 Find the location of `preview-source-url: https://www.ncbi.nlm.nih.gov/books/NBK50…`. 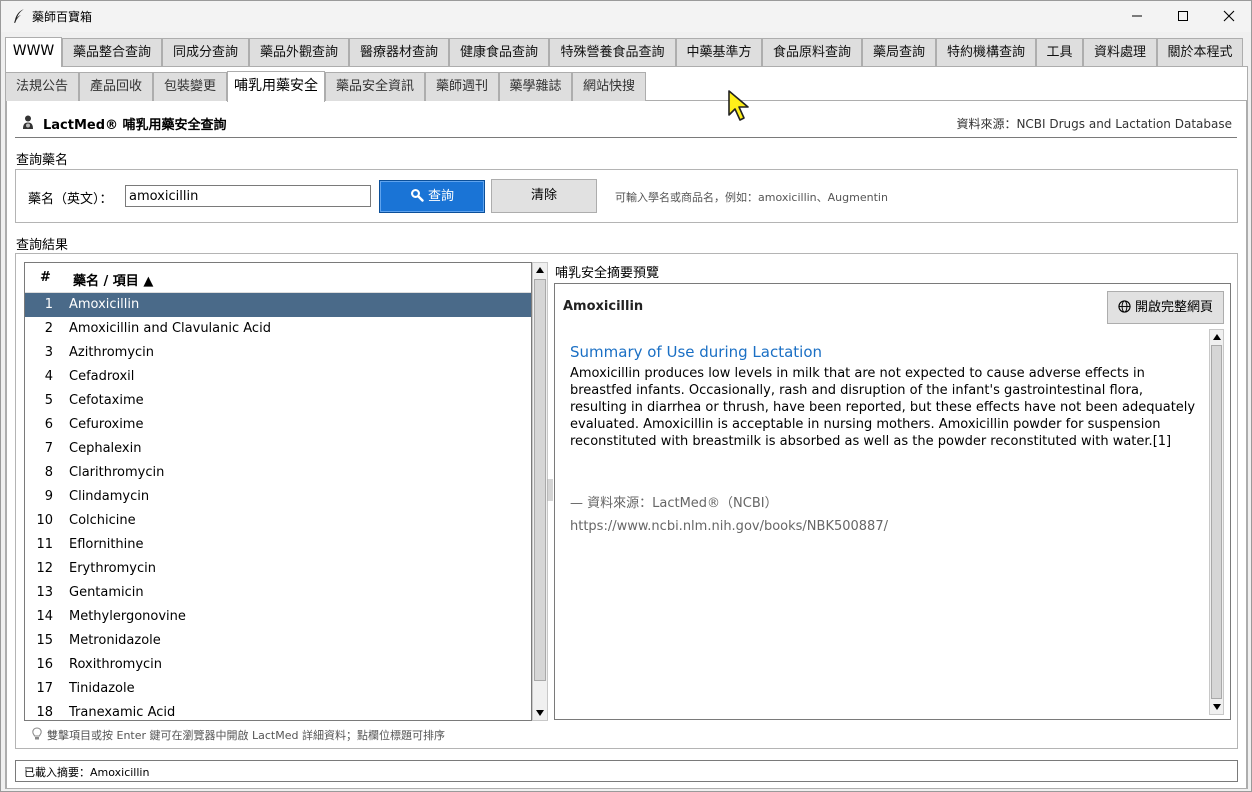

preview-source-url: https://www.ncbi.nlm.nih.gov/books/NBK50… is located at coordinates (729, 526).